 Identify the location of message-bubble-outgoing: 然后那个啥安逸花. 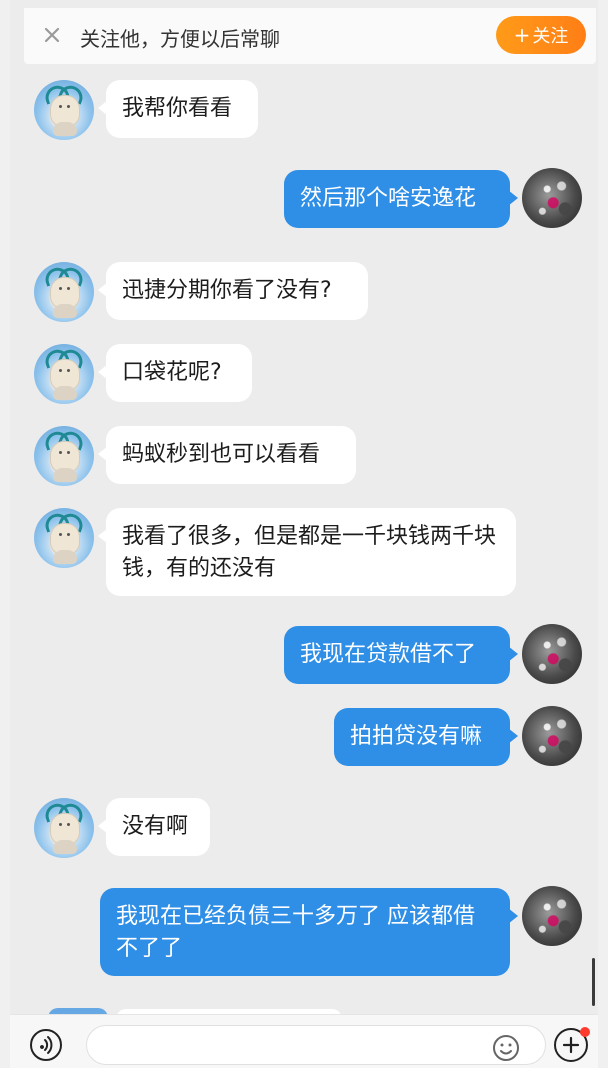
(401, 199).